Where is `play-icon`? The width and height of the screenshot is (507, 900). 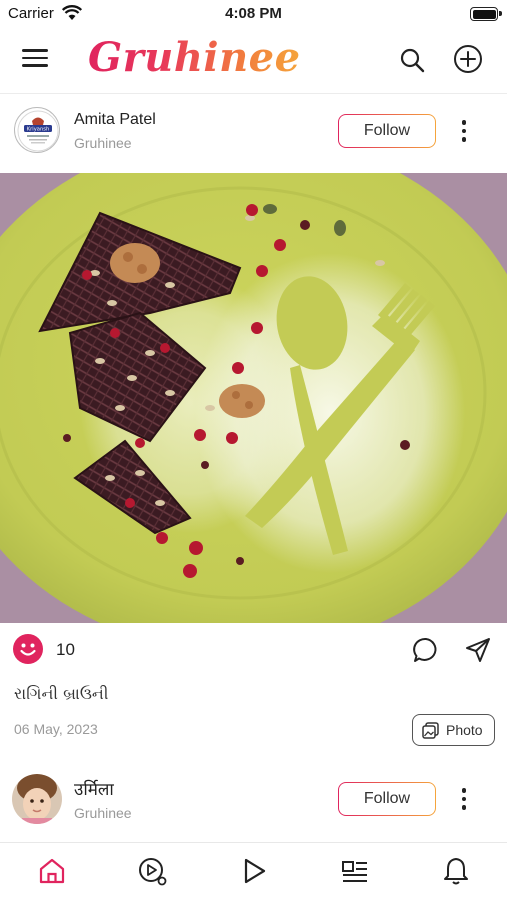
play-icon is located at coordinates (254, 871).